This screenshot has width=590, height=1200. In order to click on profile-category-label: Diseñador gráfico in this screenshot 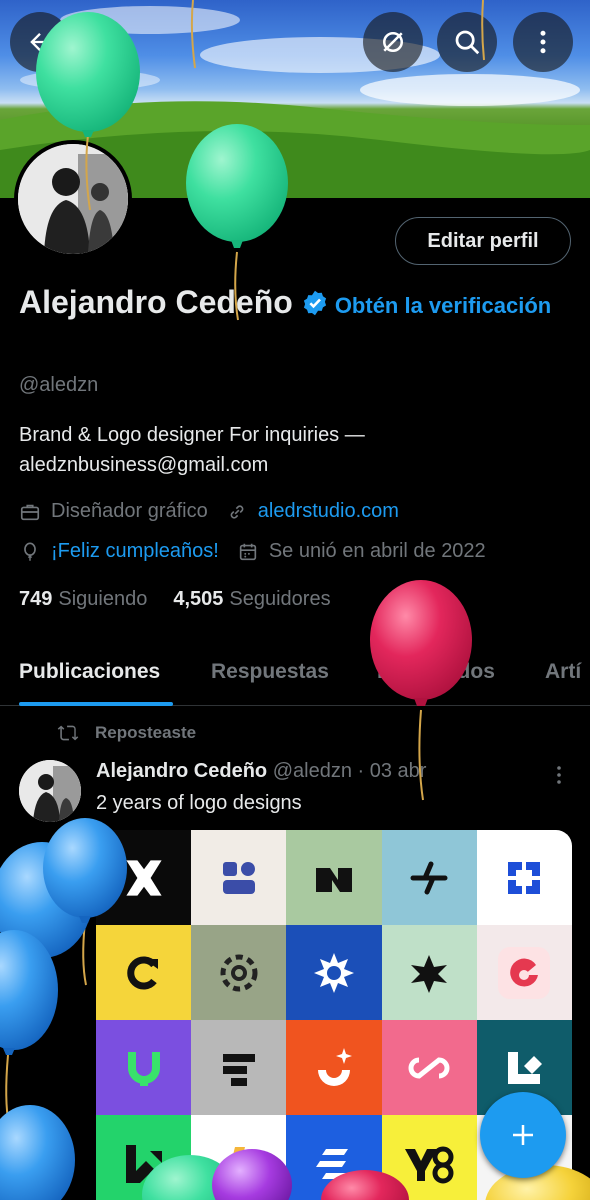, I will do `click(129, 511)`.